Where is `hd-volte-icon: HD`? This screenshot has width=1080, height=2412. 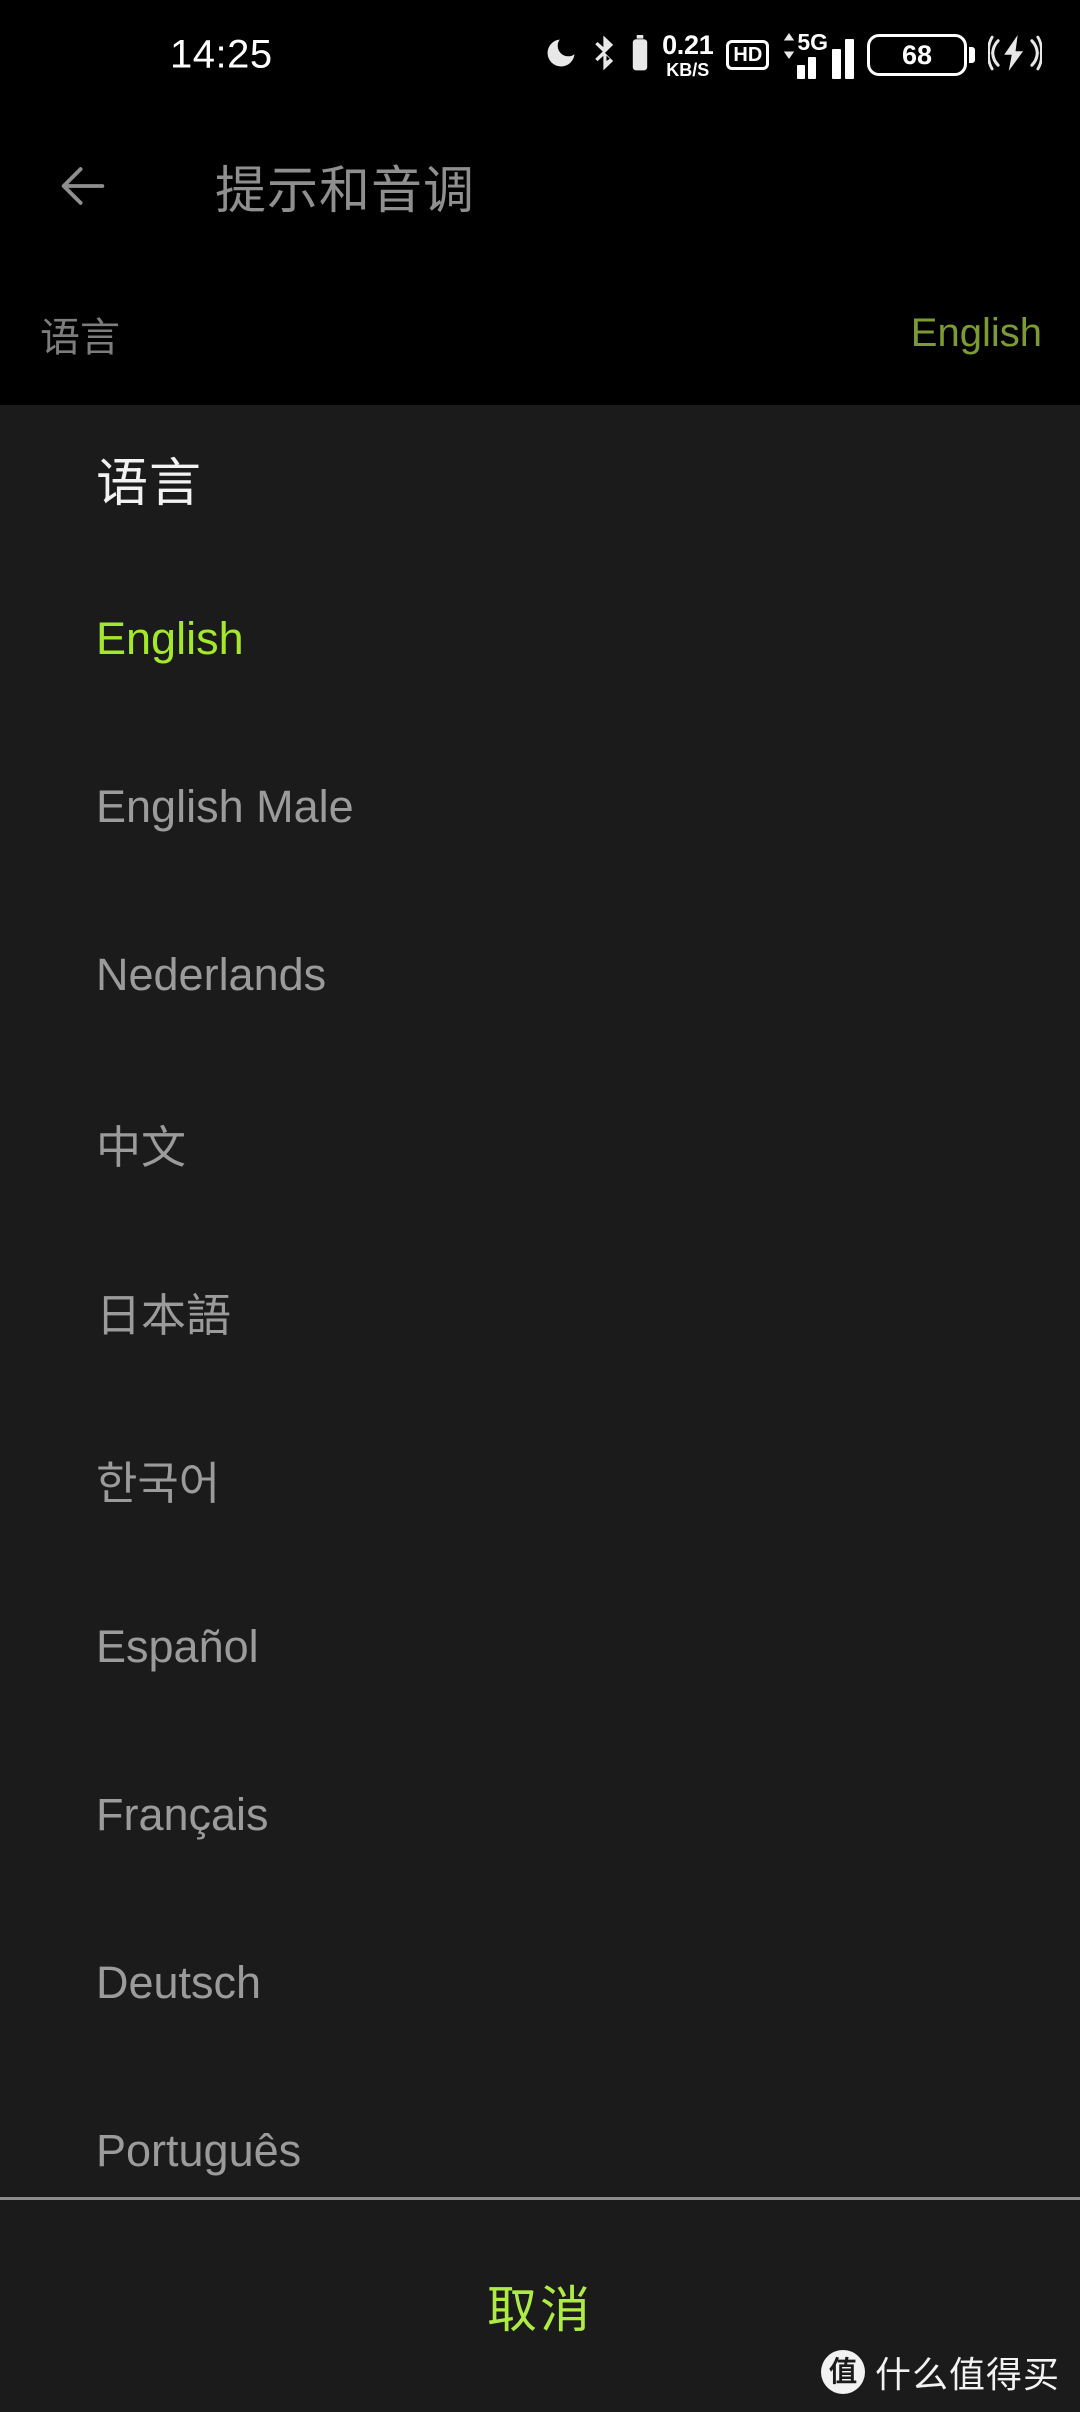
hd-volte-icon: HD is located at coordinates (748, 55).